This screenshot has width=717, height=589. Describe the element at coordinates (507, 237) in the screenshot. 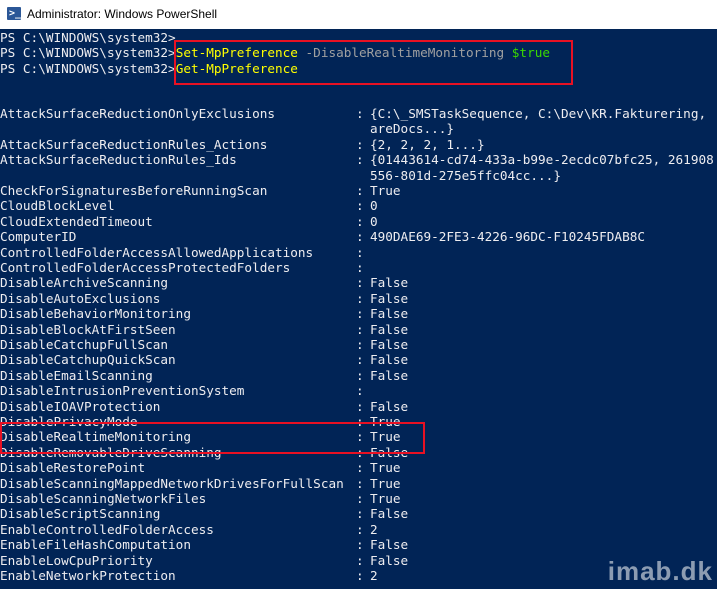

I see `preference-value: 490DAE69-2FE3-4226-96DC-F10245FDAB8C` at that location.